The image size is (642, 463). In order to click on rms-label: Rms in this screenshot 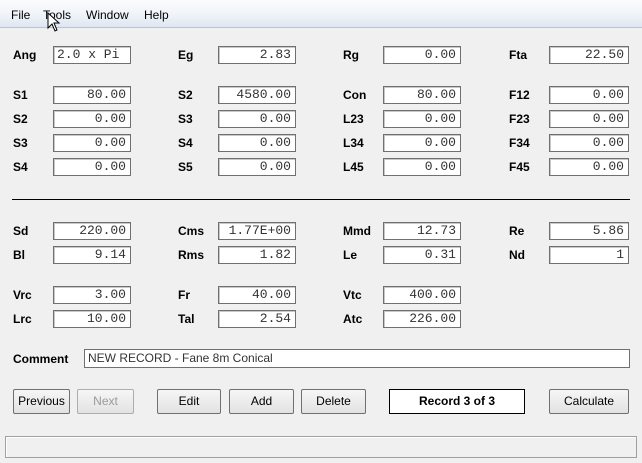, I will do `click(191, 255)`.